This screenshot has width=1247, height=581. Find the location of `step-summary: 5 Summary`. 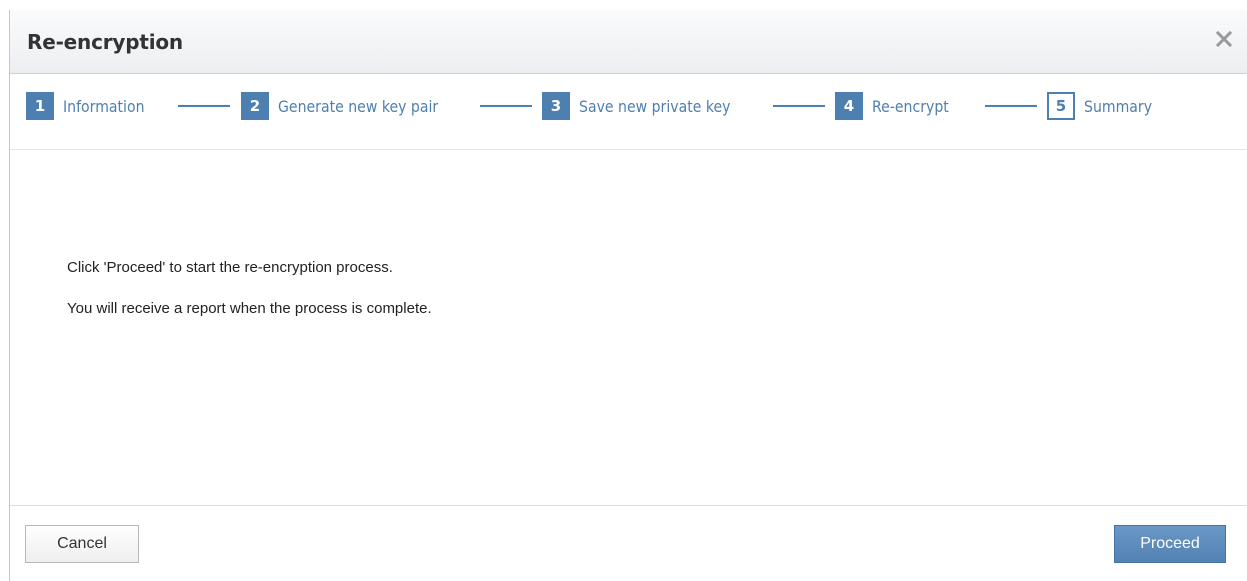

step-summary: 5 Summary is located at coordinates (1104, 106).